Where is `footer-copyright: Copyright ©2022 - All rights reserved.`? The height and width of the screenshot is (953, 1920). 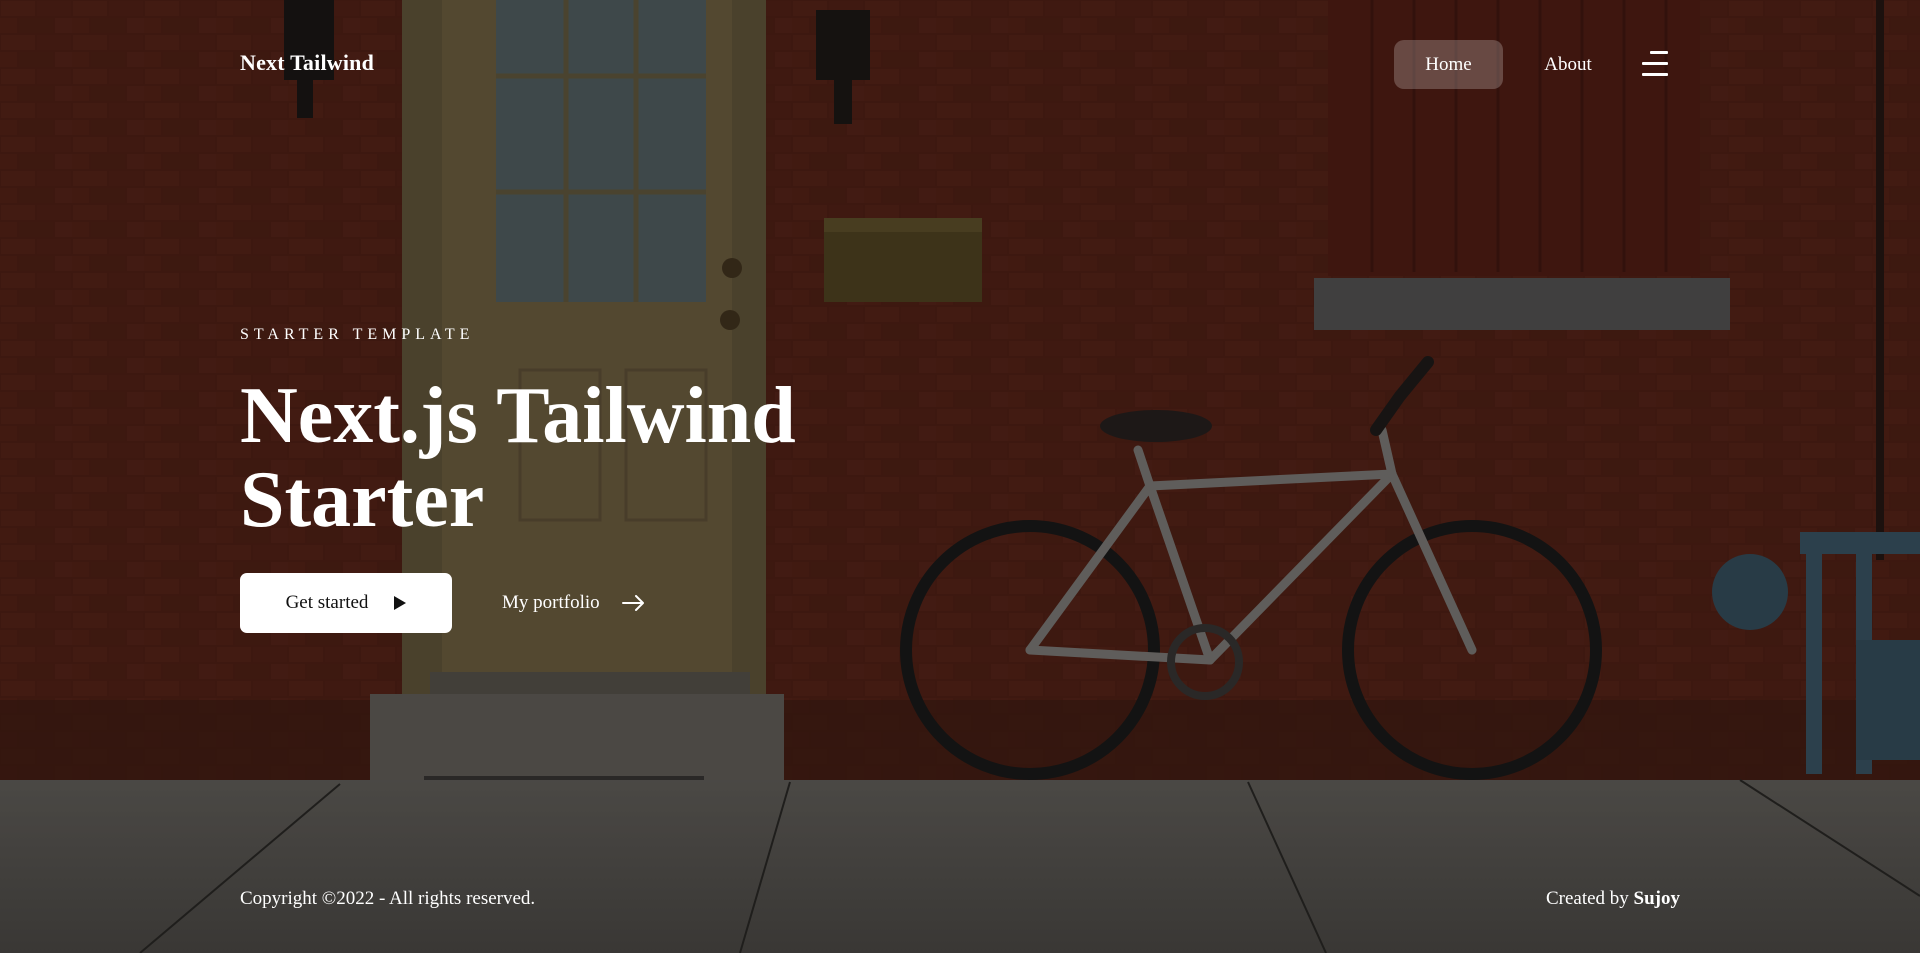 footer-copyright: Copyright ©2022 - All rights reserved. is located at coordinates (388, 898).